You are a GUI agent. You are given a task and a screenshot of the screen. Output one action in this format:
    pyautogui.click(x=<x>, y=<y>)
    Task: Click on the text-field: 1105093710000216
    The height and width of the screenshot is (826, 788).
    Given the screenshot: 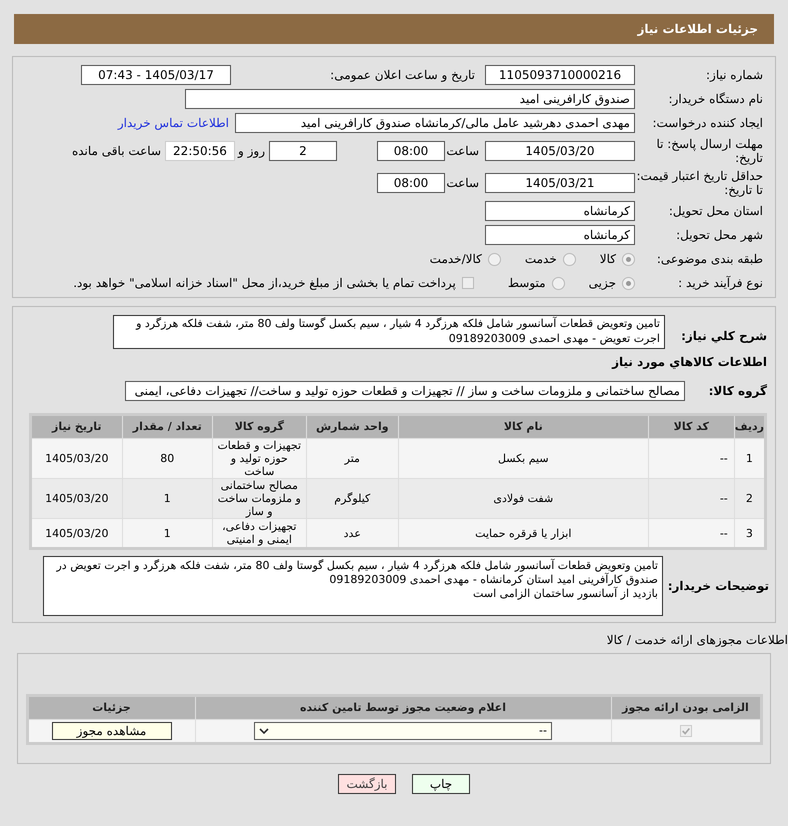 What is the action you would take?
    pyautogui.click(x=560, y=75)
    